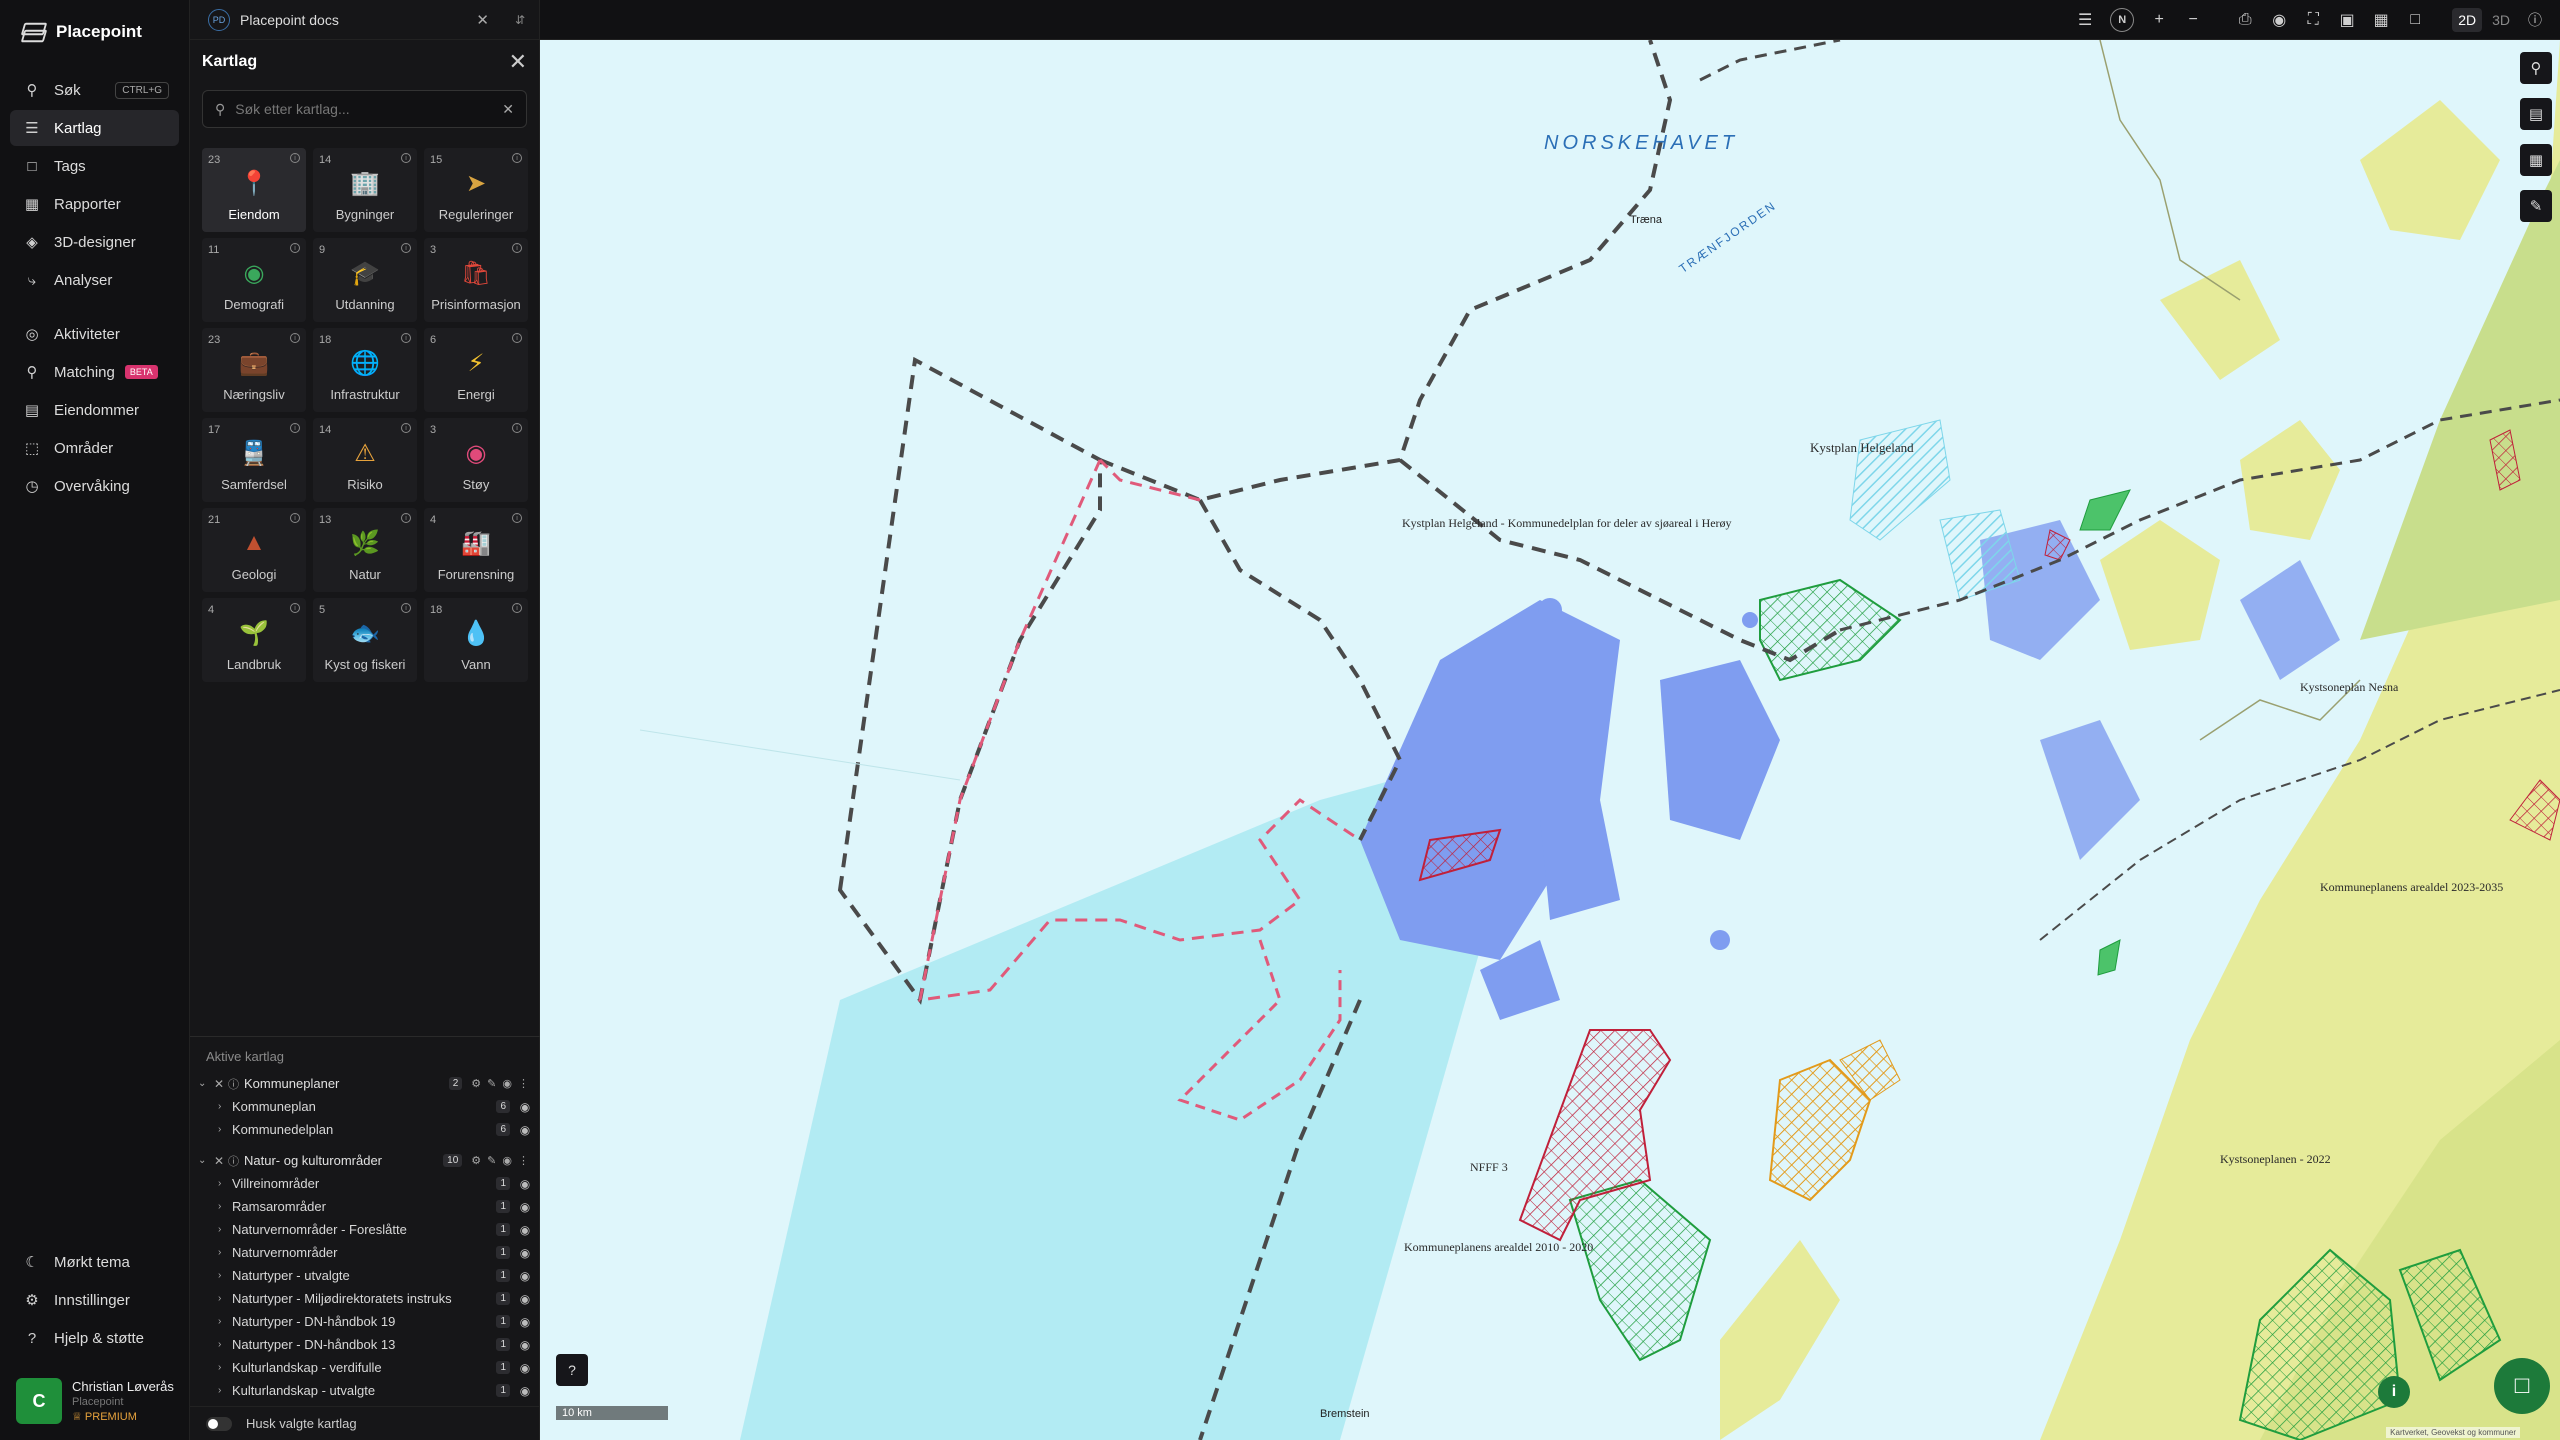  Describe the element at coordinates (2536, 206) in the screenshot. I see `draw-icon: ✎` at that location.